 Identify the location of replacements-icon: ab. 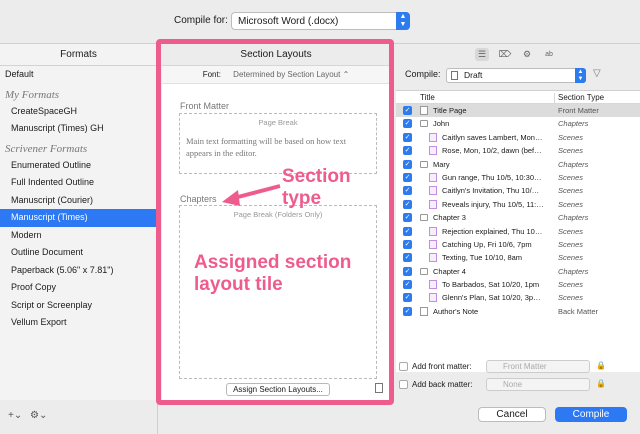
(549, 54).